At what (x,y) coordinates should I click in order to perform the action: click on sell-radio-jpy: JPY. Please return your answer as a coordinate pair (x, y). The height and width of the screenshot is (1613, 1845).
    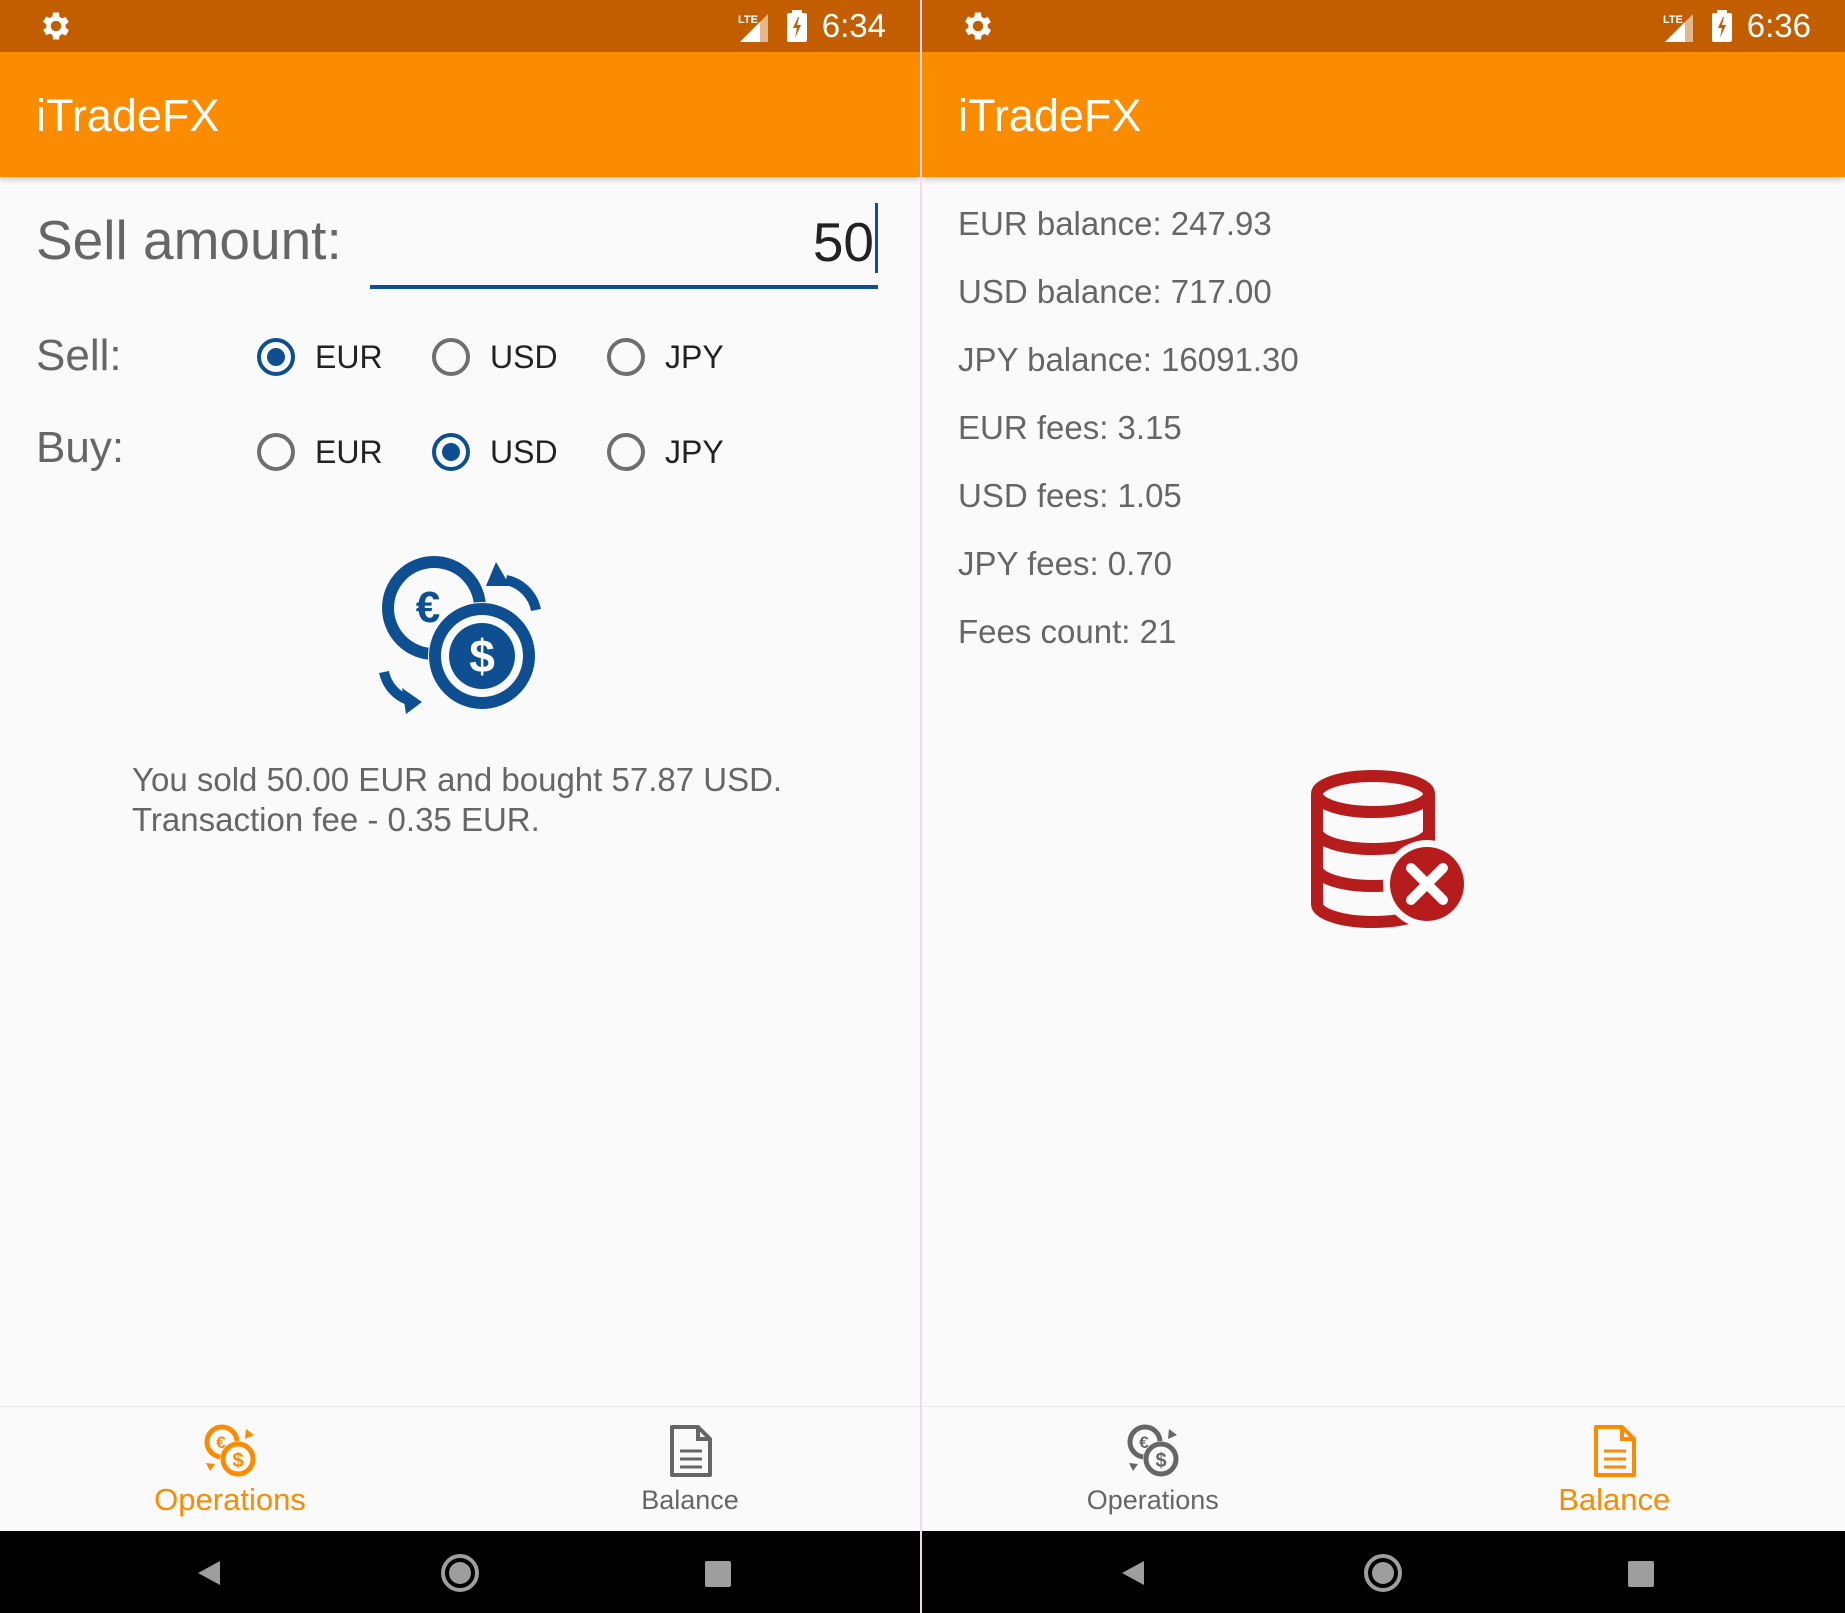
    Looking at the image, I should click on (672, 360).